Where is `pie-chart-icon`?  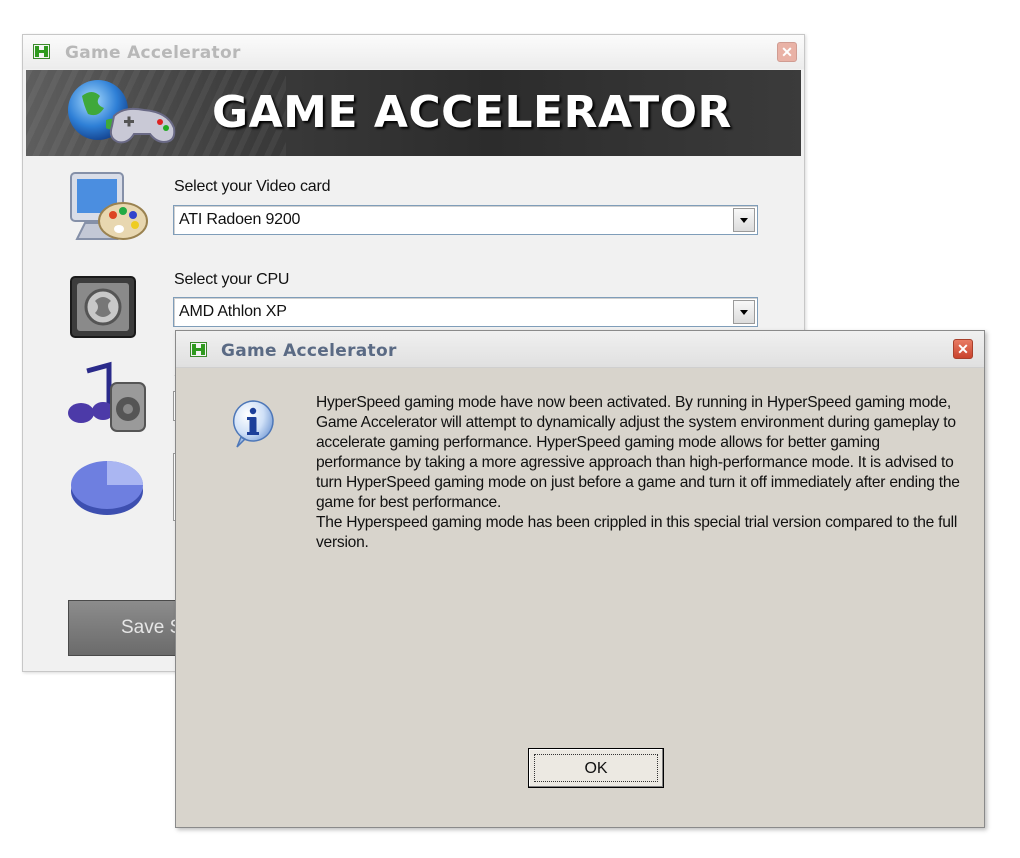 pie-chart-icon is located at coordinates (107, 488).